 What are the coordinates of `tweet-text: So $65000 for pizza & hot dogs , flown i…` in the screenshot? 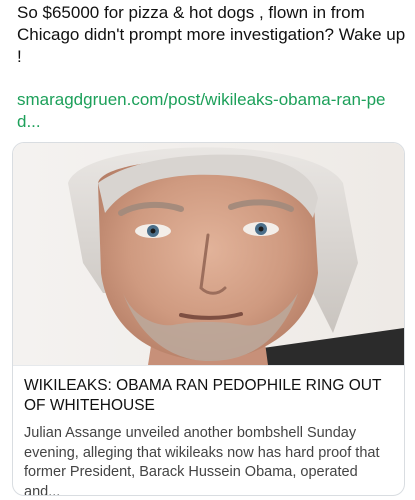 It's located at (211, 34).